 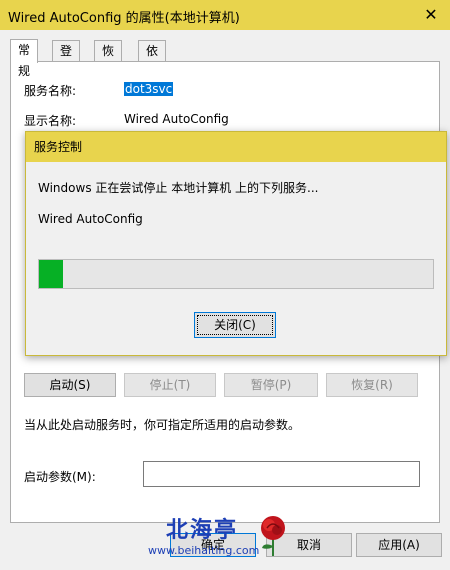 I want to click on rose-icon, so click(x=273, y=536).